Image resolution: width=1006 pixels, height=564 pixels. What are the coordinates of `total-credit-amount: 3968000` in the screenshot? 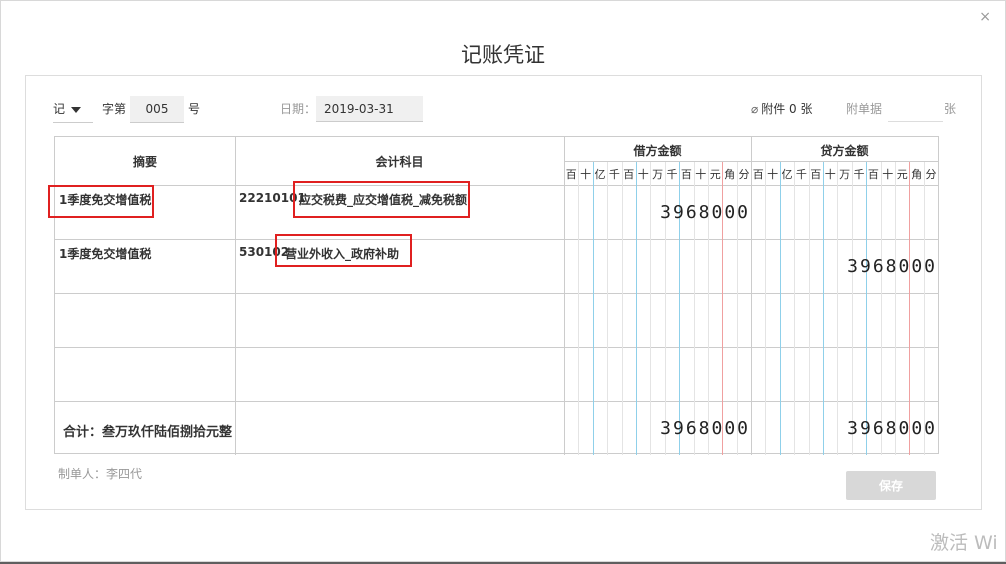 It's located at (892, 428).